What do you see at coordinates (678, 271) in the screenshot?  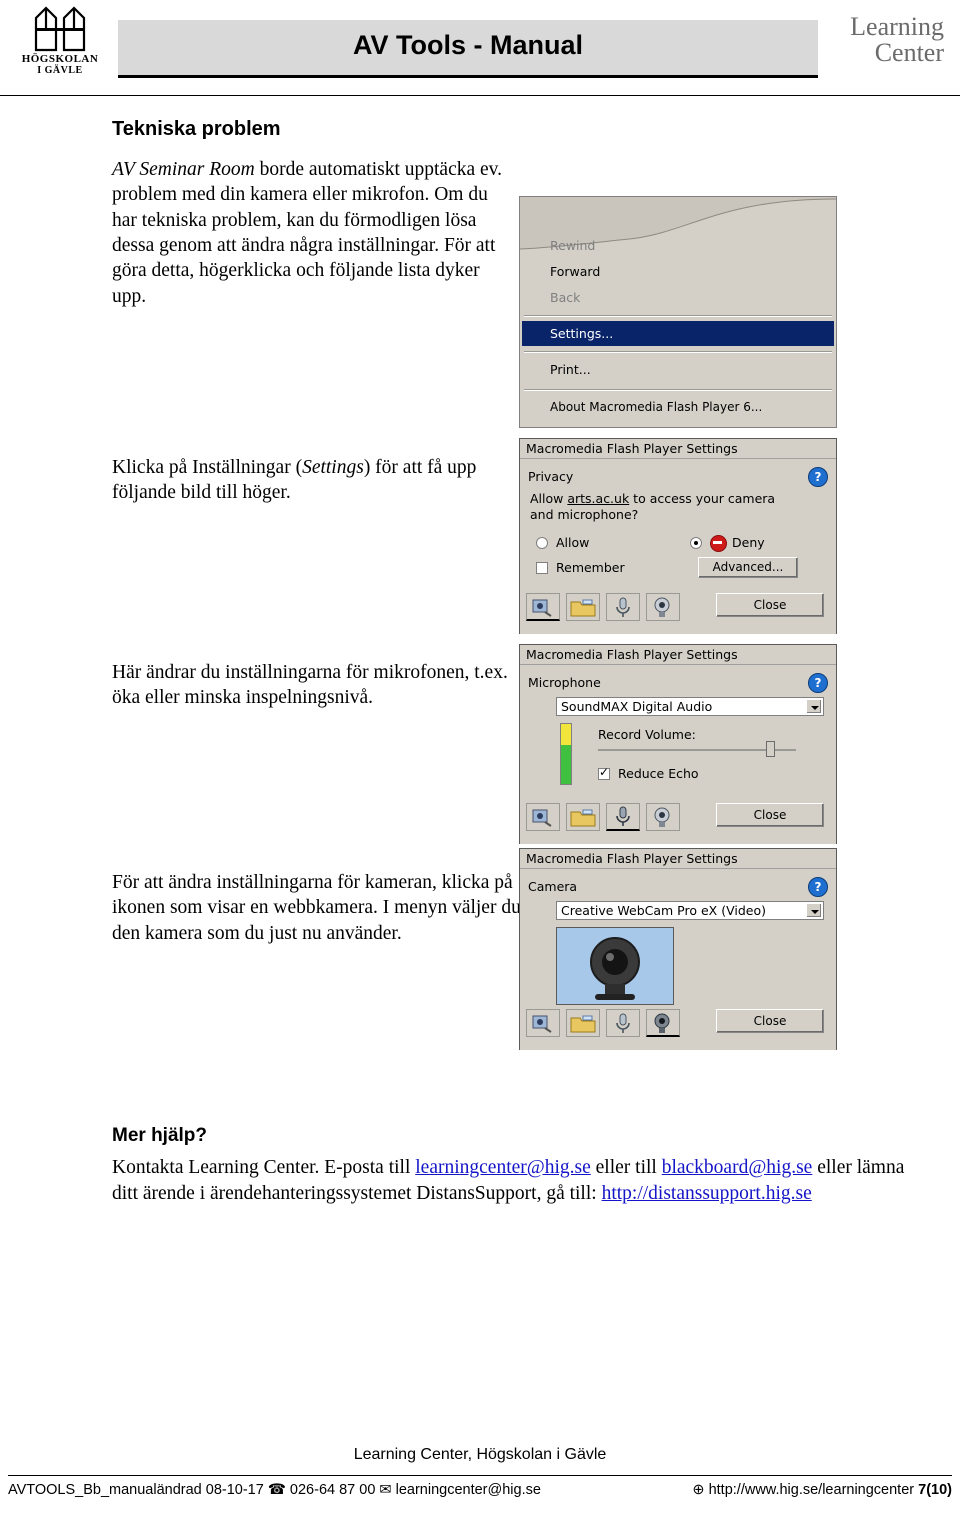 I see `context-menu-item-forward: Forward` at bounding box center [678, 271].